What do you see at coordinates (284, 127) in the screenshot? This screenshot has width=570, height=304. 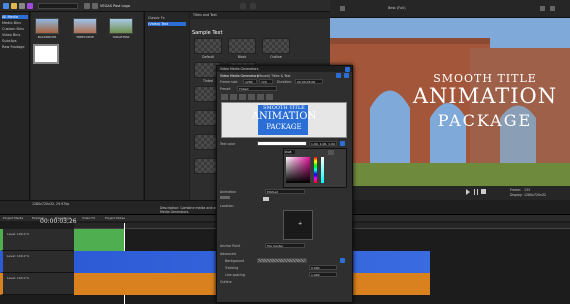 I see `text-preview-line3: PACKAGE` at bounding box center [284, 127].